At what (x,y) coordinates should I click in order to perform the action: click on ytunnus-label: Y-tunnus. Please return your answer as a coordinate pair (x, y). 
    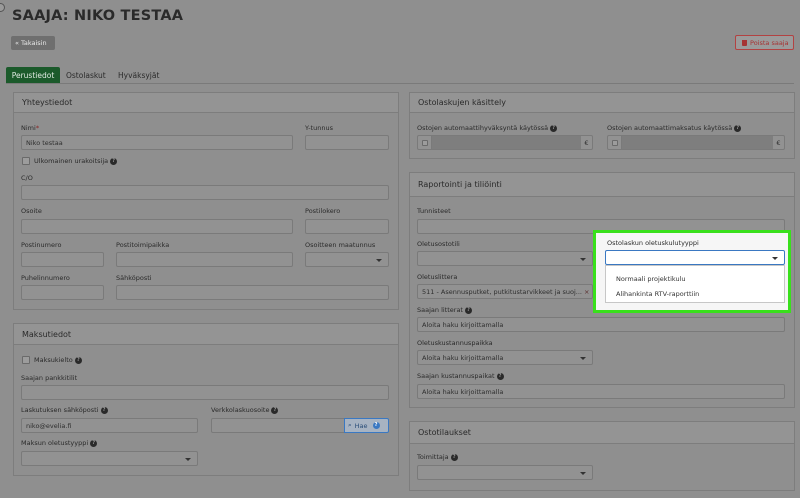
    Looking at the image, I should click on (319, 128).